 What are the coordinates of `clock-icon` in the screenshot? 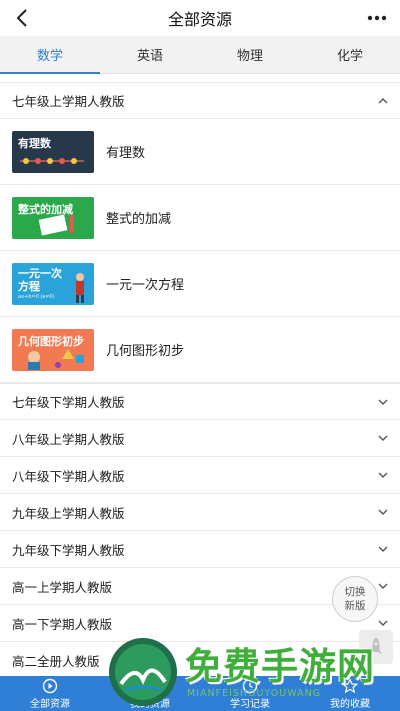 It's located at (250, 686).